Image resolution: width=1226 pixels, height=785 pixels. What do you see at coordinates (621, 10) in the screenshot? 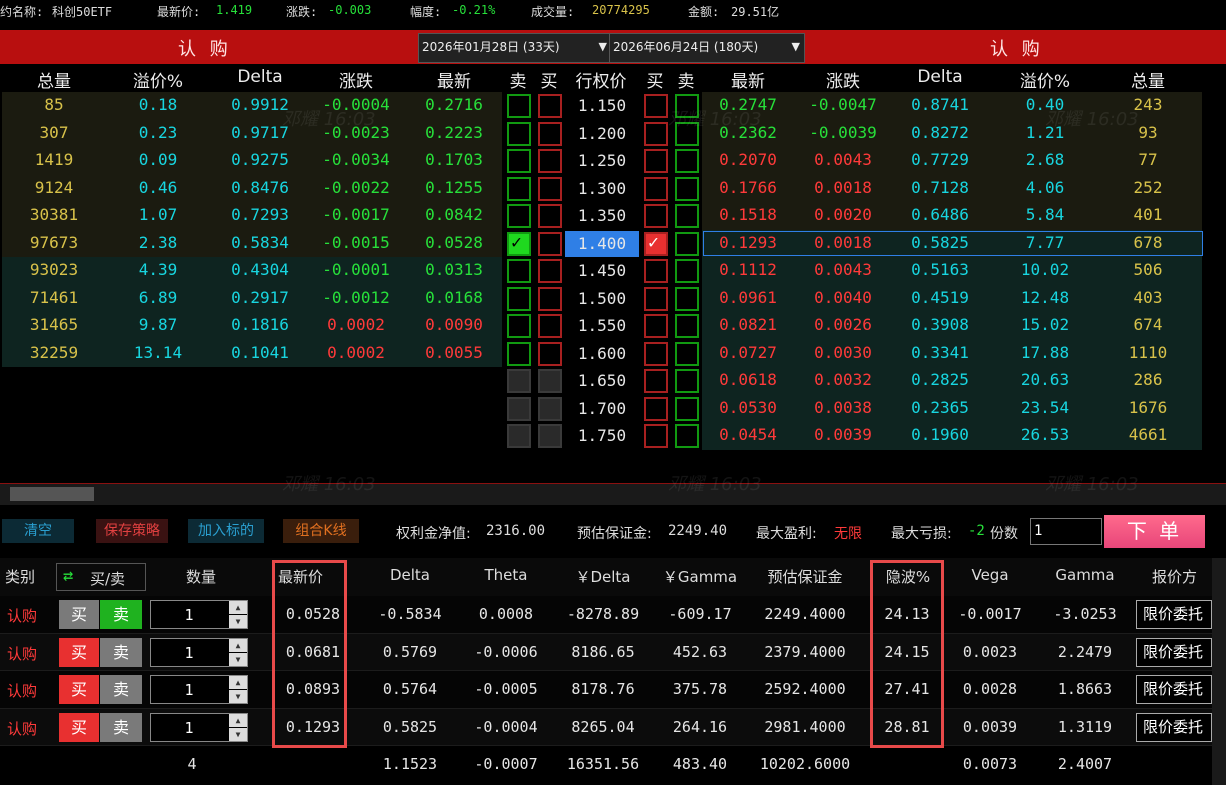
I see `volume-value: 20774295` at bounding box center [621, 10].